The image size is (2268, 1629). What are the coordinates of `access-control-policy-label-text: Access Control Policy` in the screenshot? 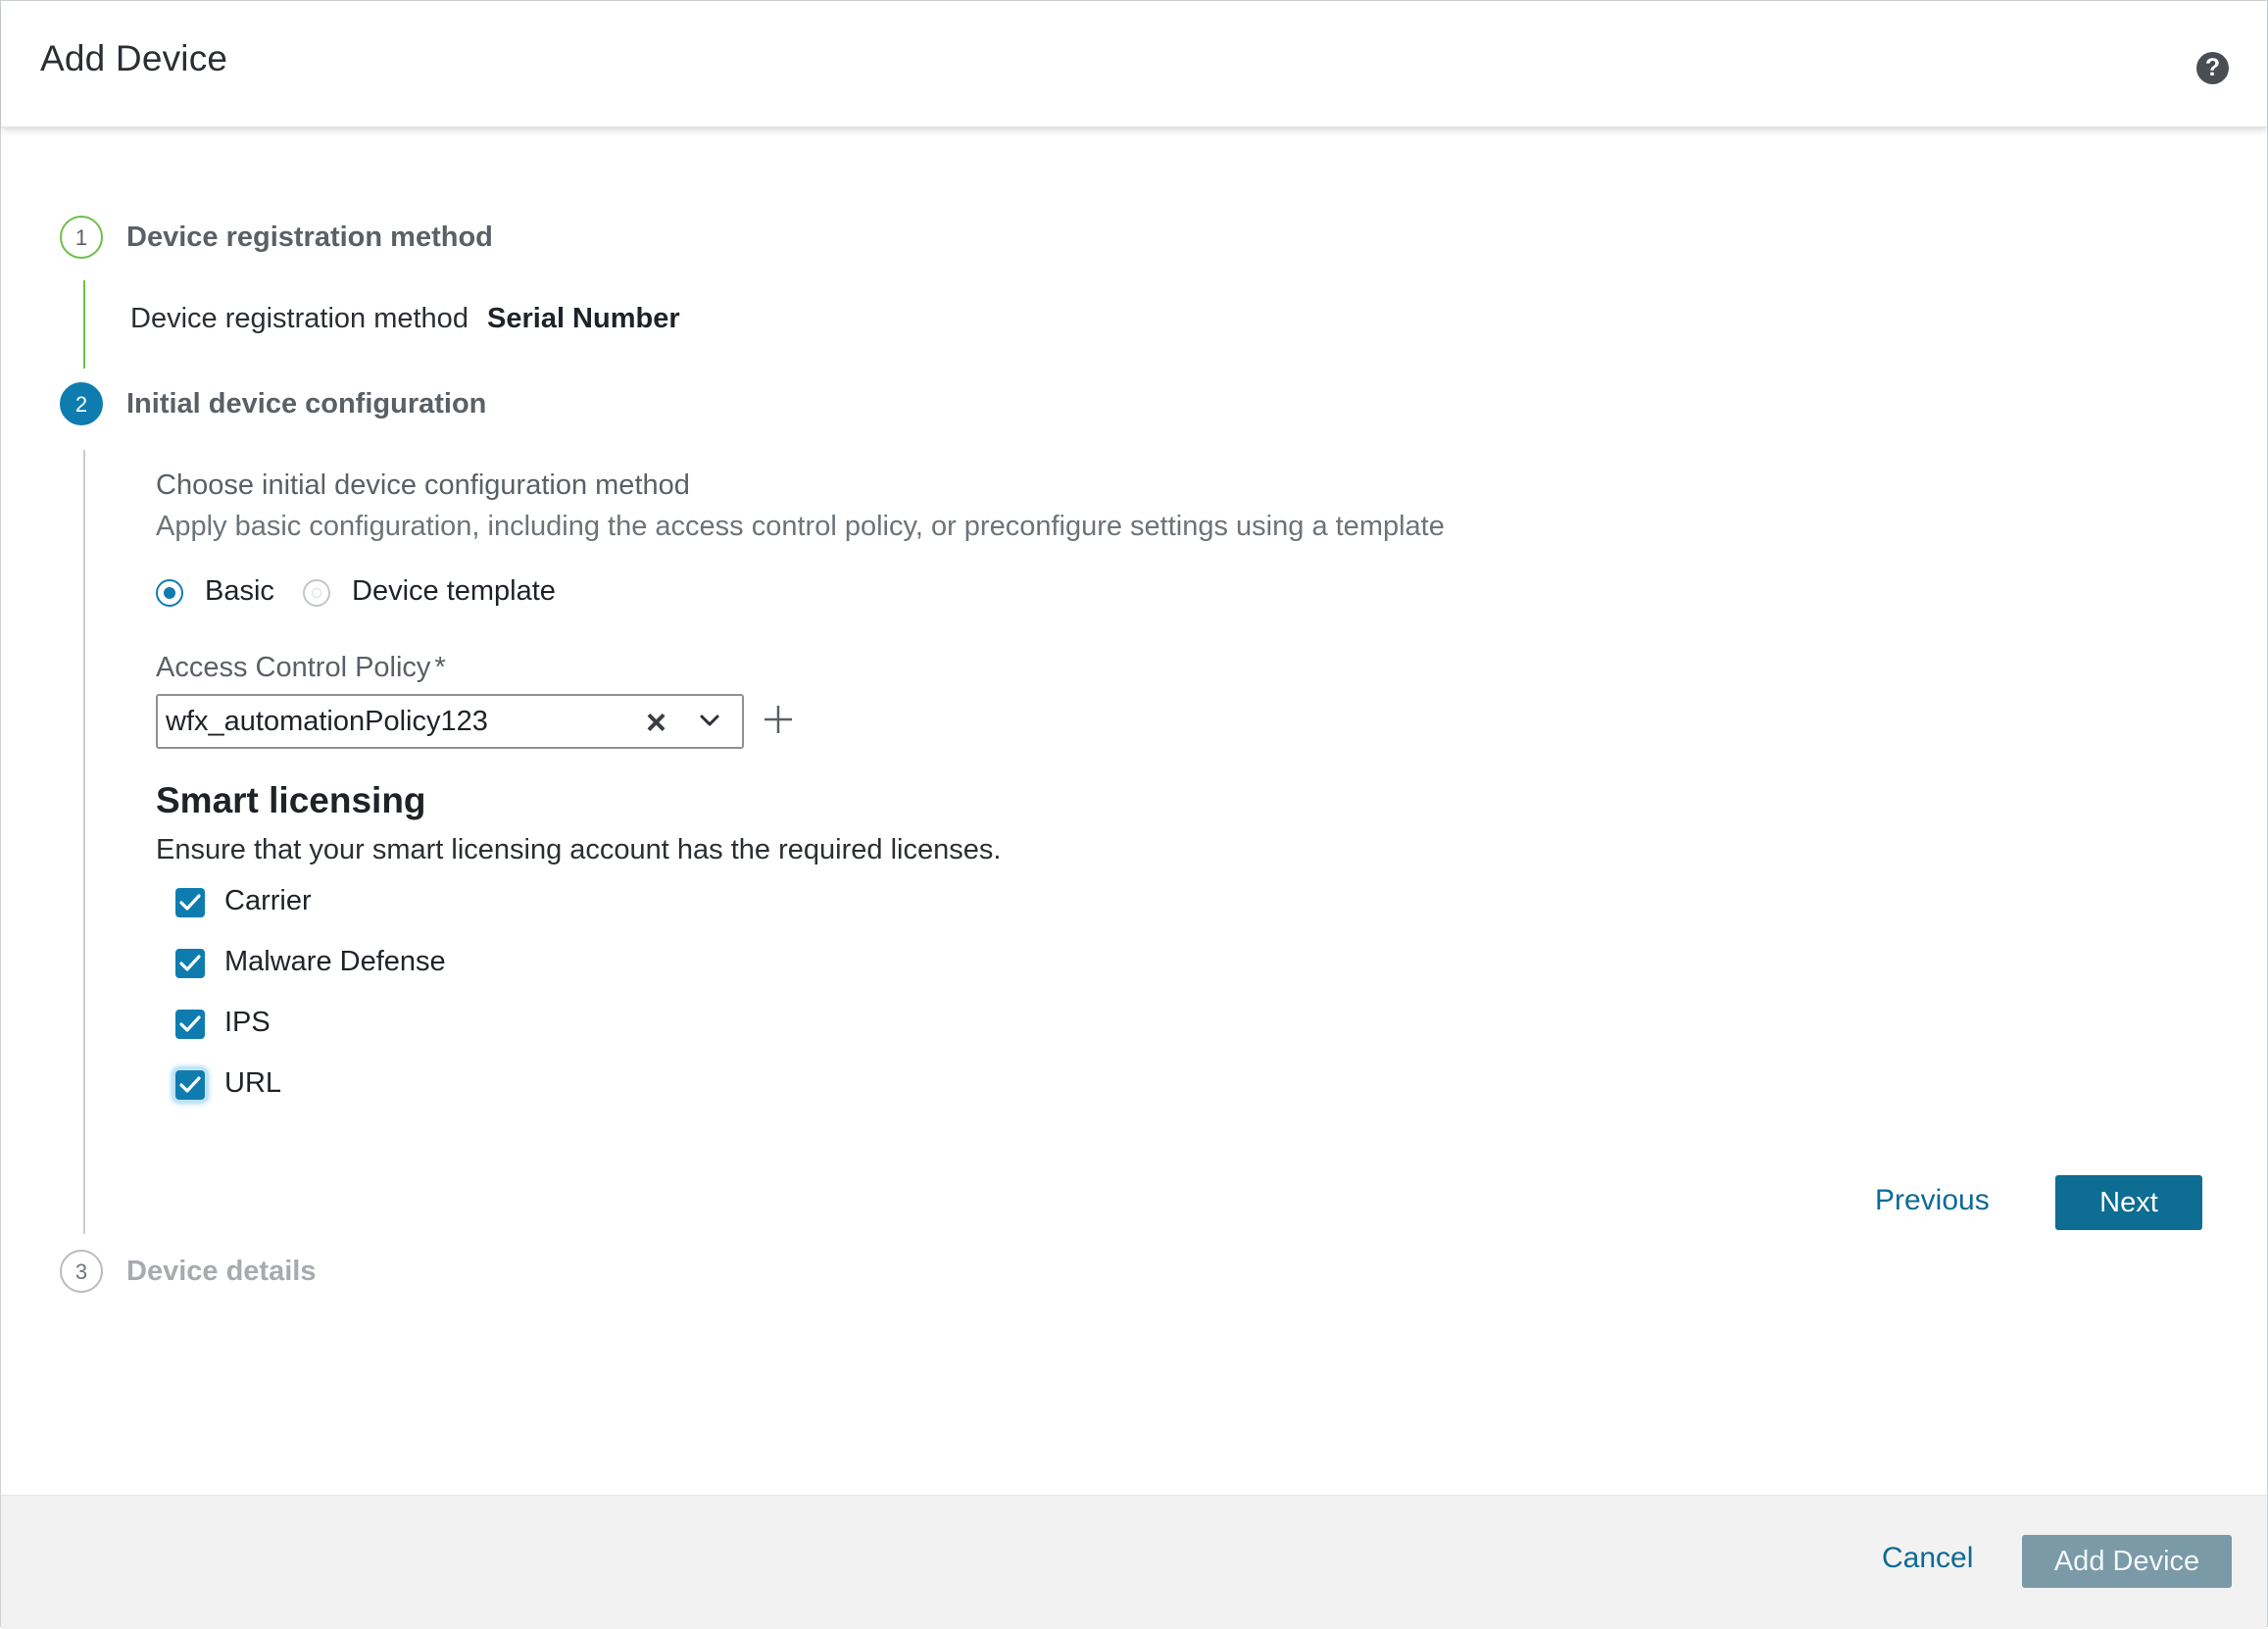 It's located at (293, 667).